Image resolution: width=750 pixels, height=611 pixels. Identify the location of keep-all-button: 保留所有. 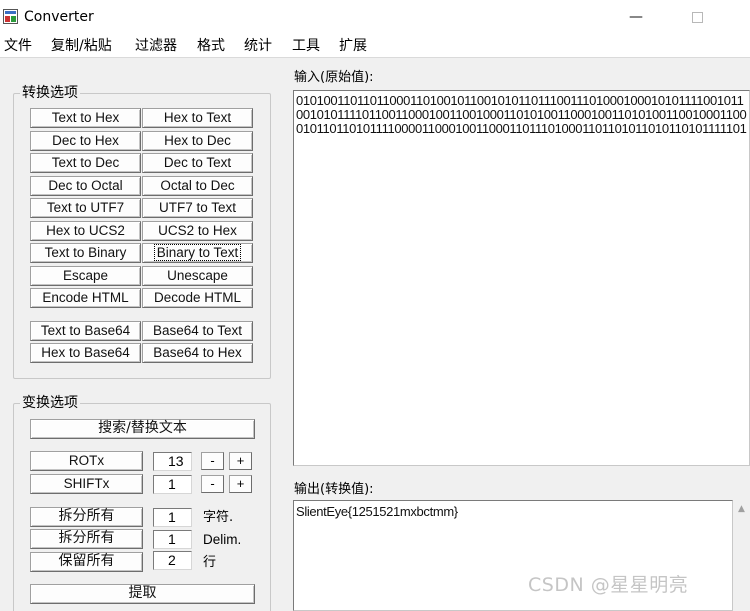
(86, 562).